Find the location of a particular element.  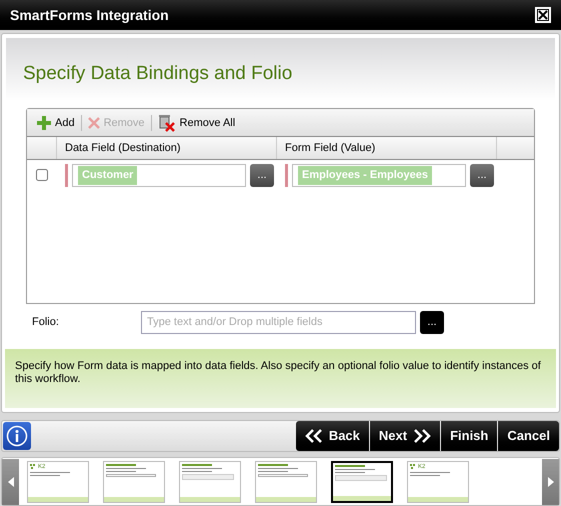

scroll-right-button is located at coordinates (550, 481).